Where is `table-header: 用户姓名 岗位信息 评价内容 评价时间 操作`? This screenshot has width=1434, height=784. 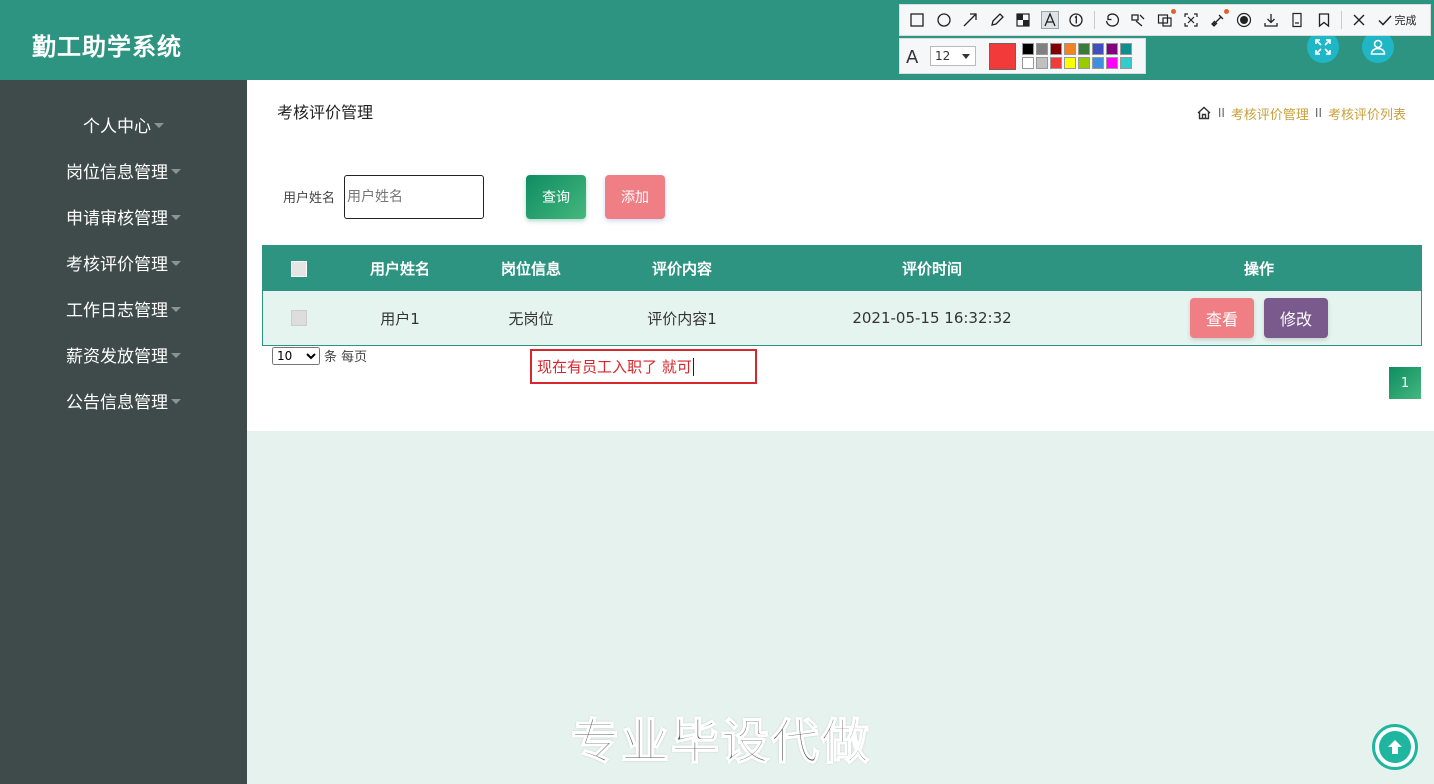
table-header: 用户姓名 岗位信息 评价内容 评价时间 操作 is located at coordinates (842, 268).